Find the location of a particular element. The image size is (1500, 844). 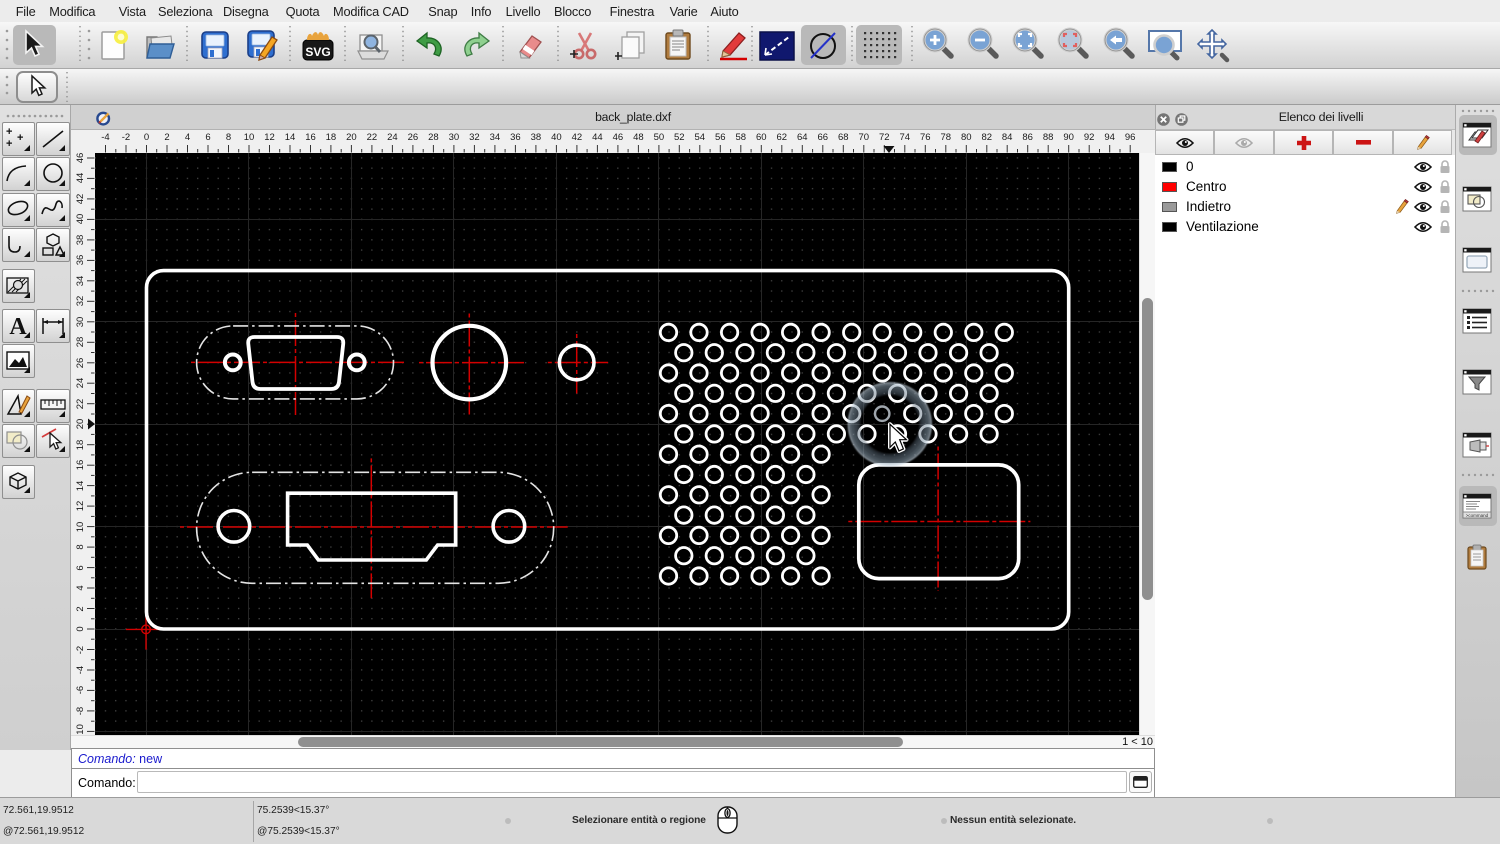

svg-text: SVG is located at coordinates (317, 52).